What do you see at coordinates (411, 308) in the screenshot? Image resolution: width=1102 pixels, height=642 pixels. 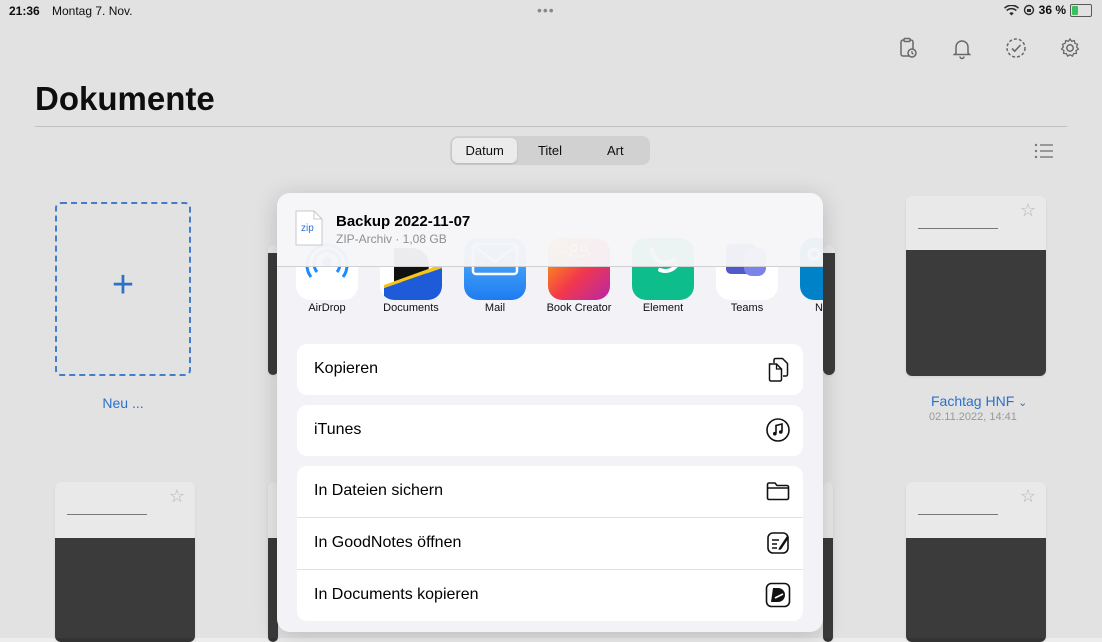 I see `share-app-label: Documents` at bounding box center [411, 308].